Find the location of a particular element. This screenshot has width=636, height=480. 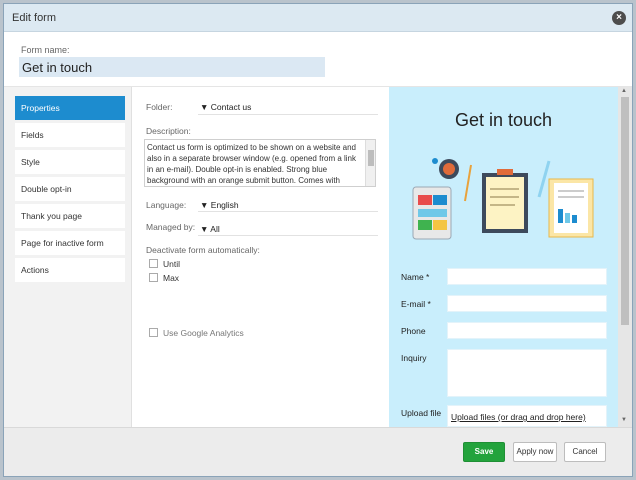

phone-input is located at coordinates (527, 330).